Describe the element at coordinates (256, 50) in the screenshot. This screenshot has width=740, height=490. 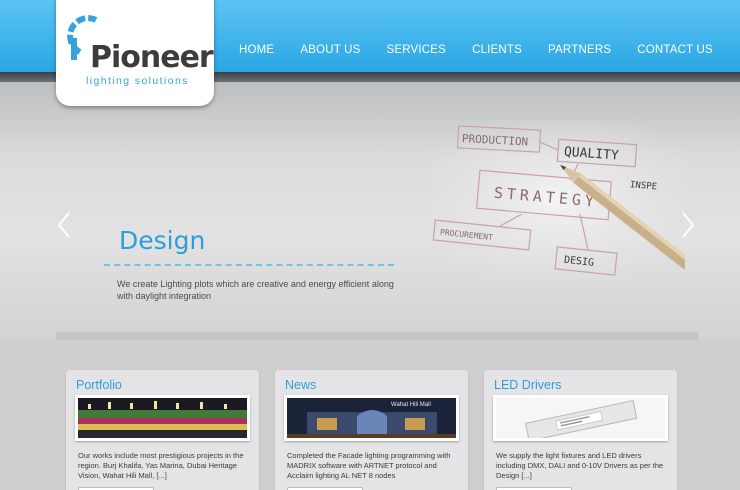
I see `nav-home: HOME` at that location.